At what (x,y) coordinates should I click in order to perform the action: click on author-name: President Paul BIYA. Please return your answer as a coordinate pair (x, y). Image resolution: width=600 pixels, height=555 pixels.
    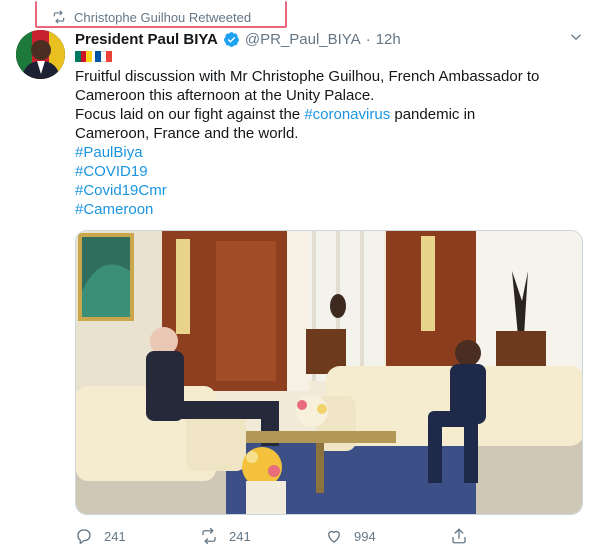
    Looking at the image, I should click on (146, 39).